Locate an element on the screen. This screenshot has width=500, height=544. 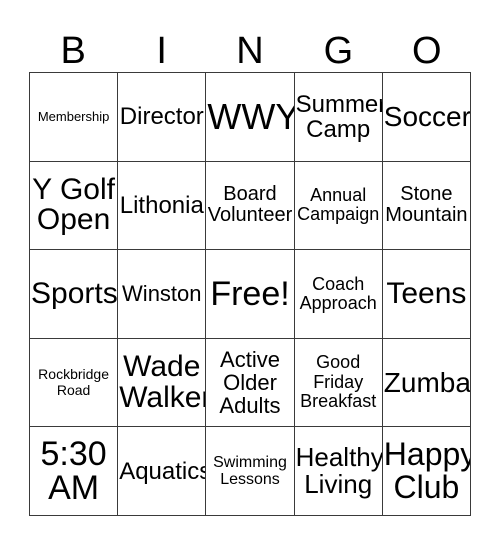
bingo-cell: Summer Camp is located at coordinates (338, 117).